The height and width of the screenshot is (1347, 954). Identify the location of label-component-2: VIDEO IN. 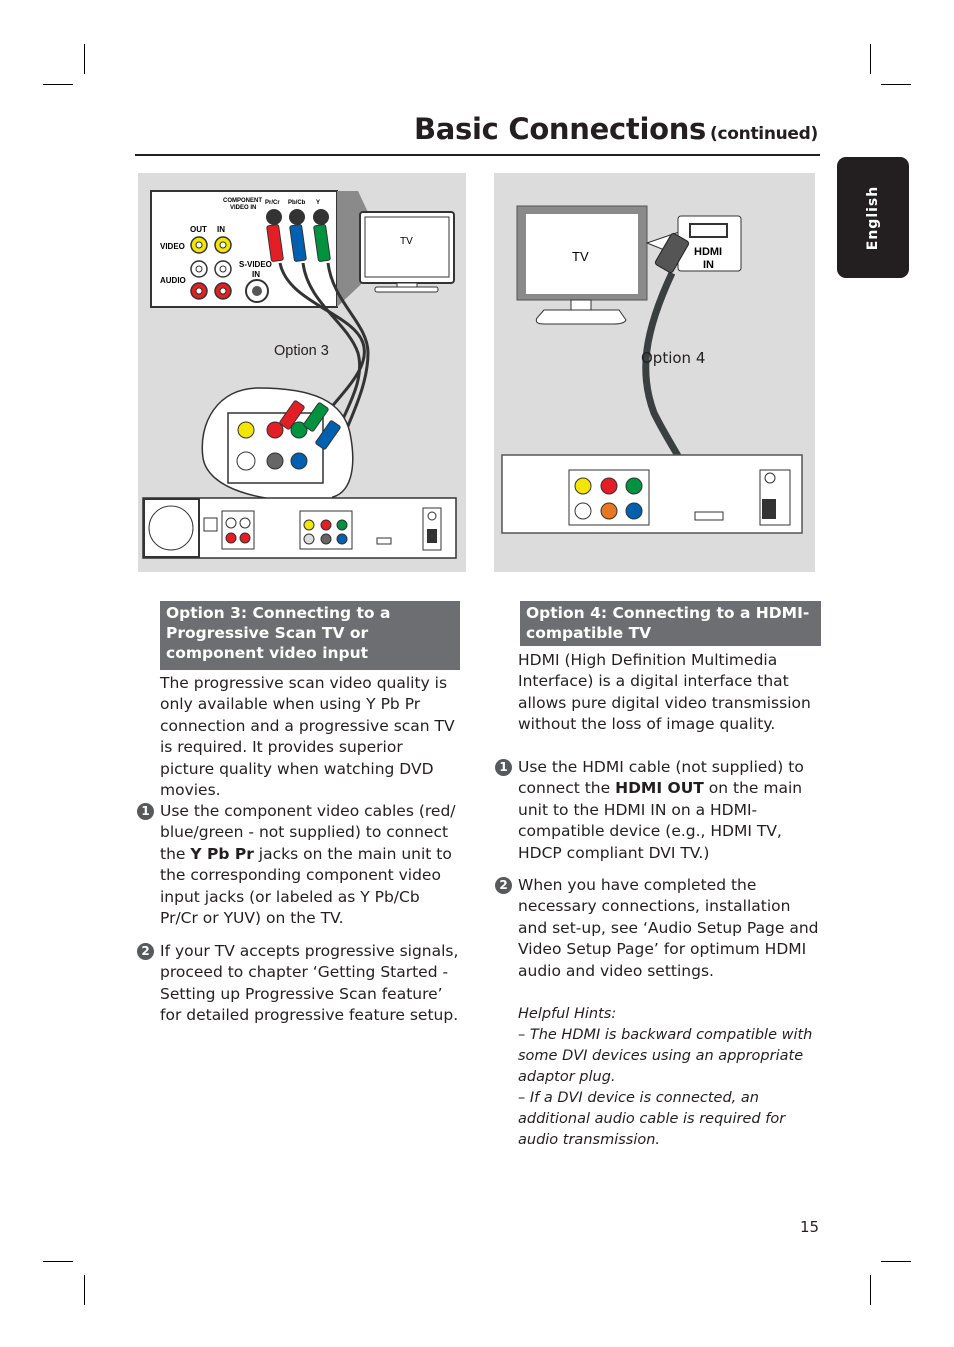
(243, 208).